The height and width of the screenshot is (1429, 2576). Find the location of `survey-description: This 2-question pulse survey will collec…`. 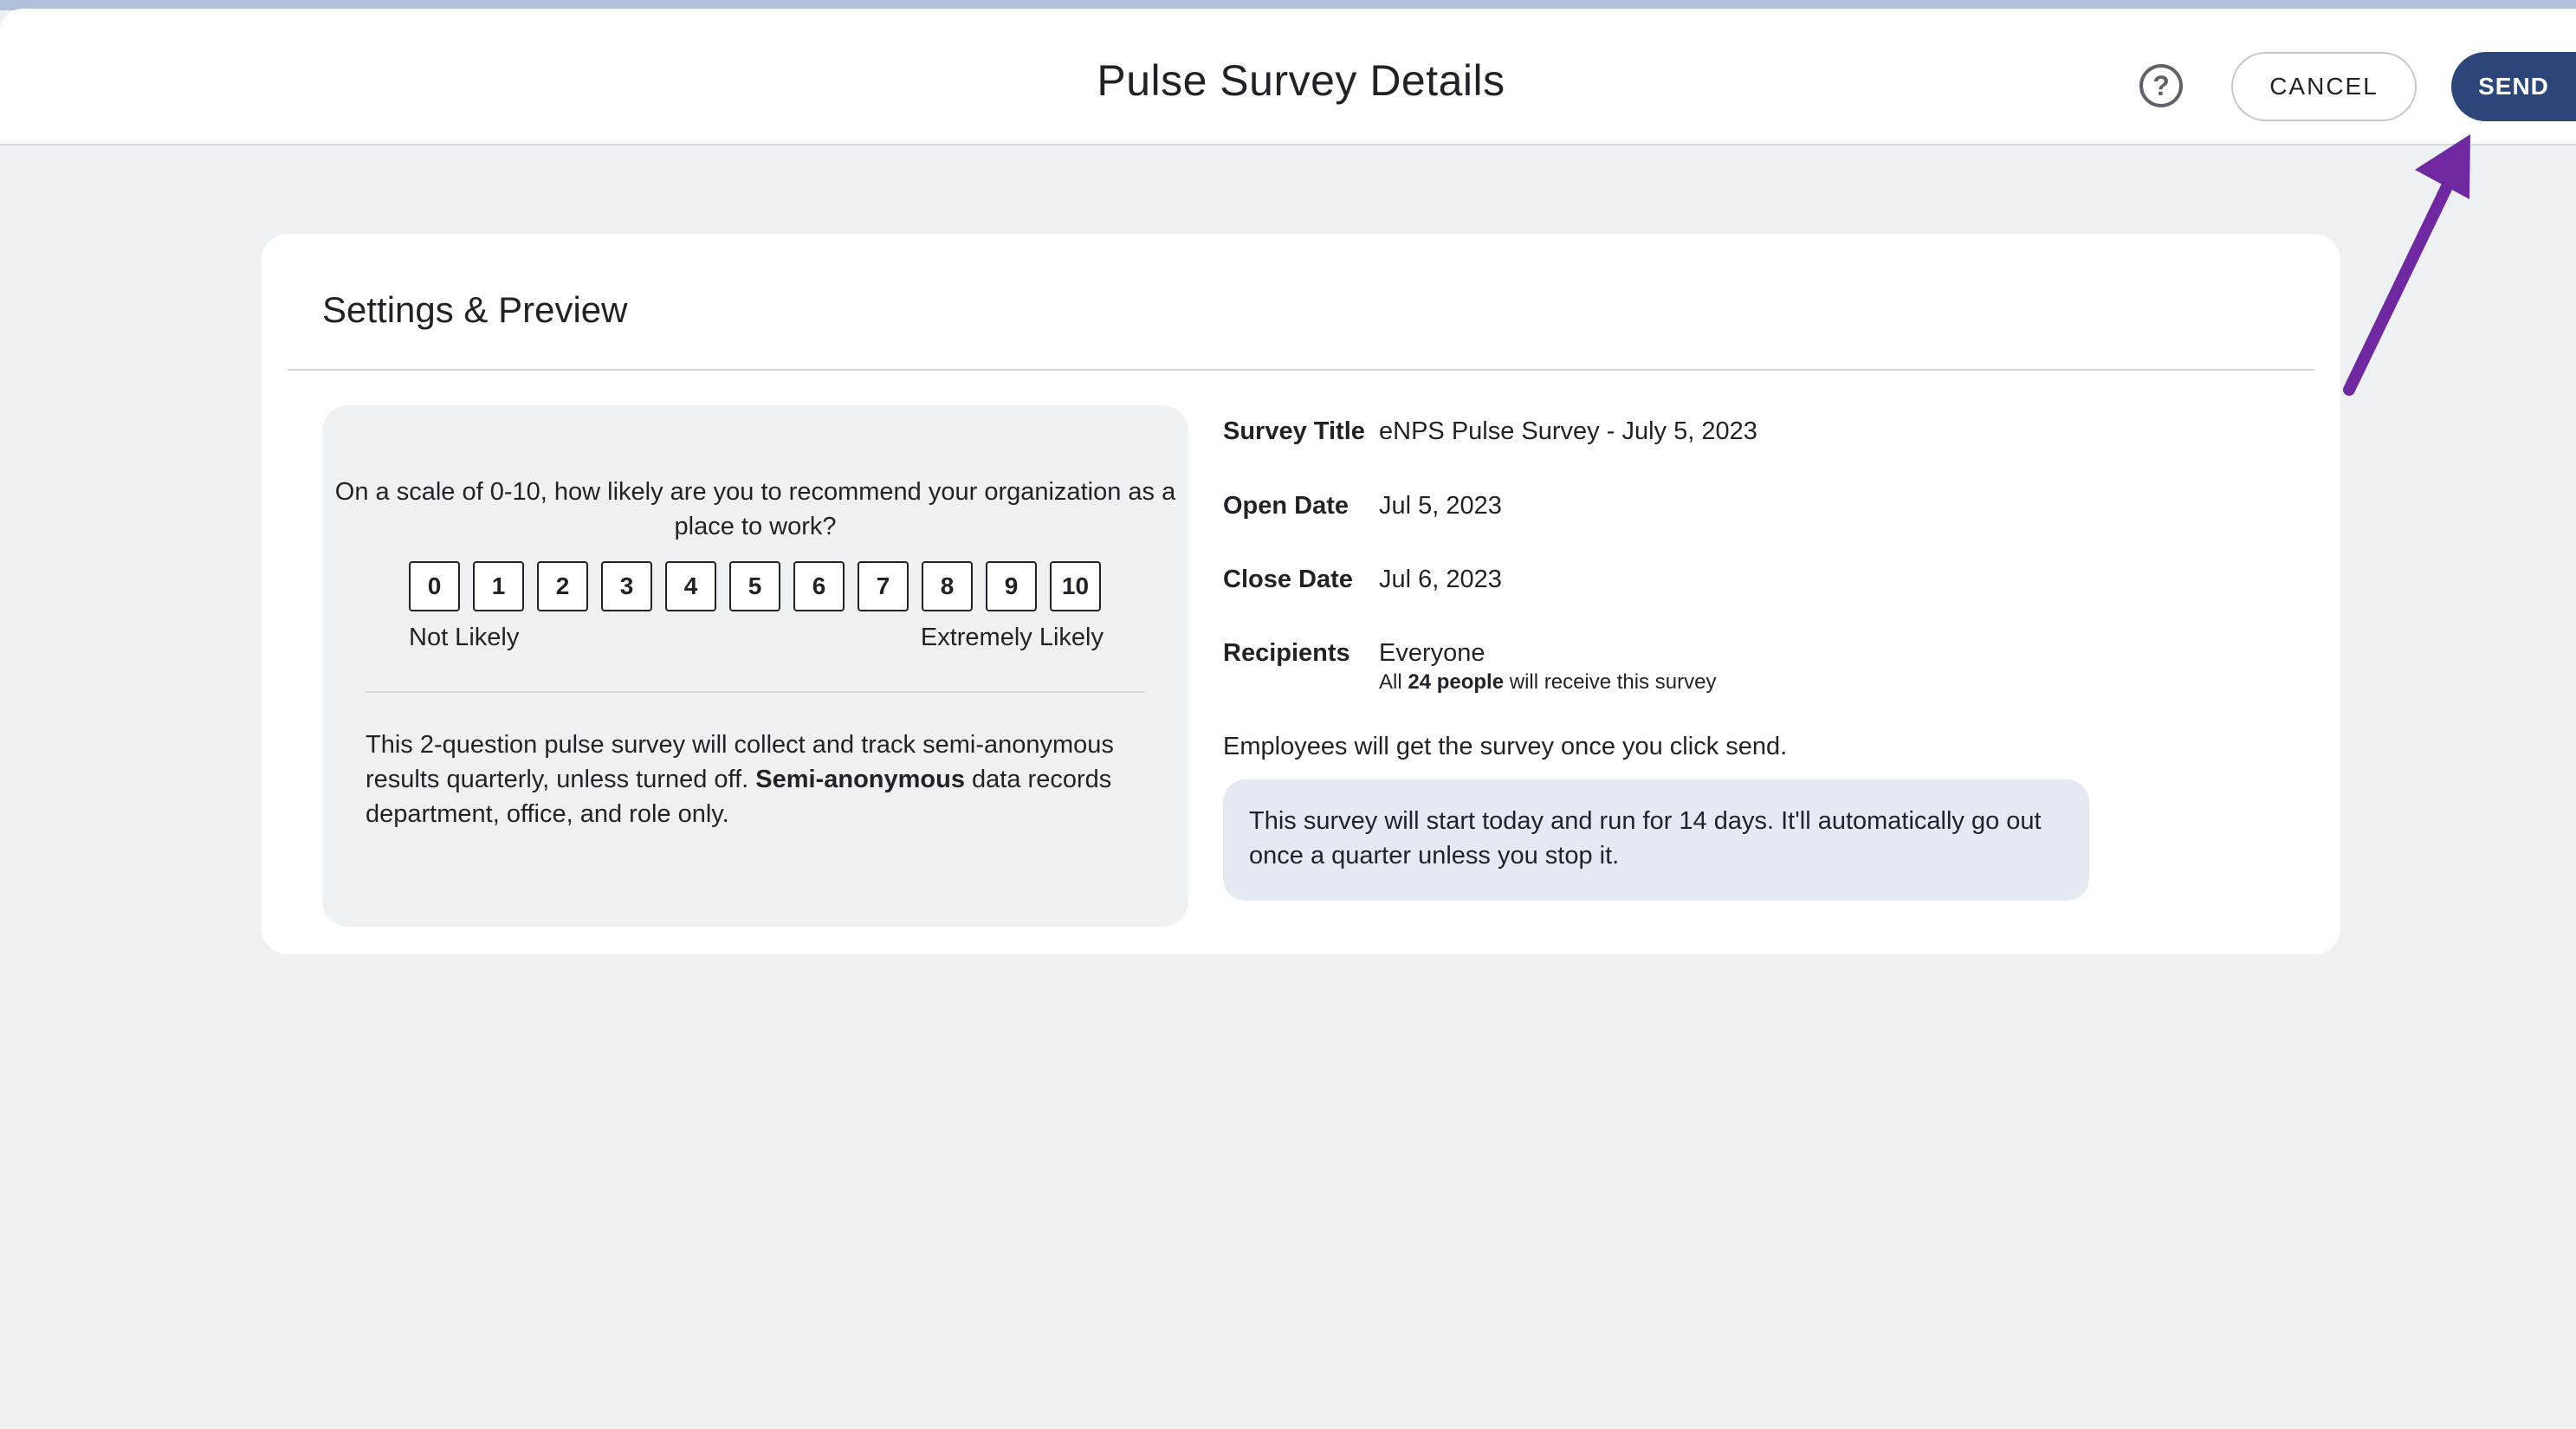

survey-description: This 2-question pulse survey will collec… is located at coordinates (755, 779).